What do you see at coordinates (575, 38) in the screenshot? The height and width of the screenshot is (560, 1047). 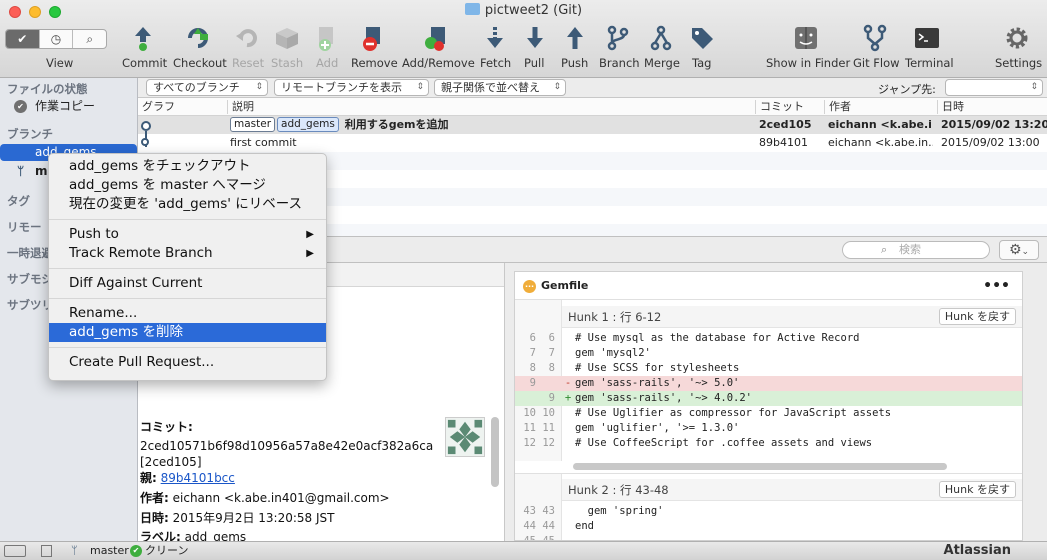 I see `push-icon` at bounding box center [575, 38].